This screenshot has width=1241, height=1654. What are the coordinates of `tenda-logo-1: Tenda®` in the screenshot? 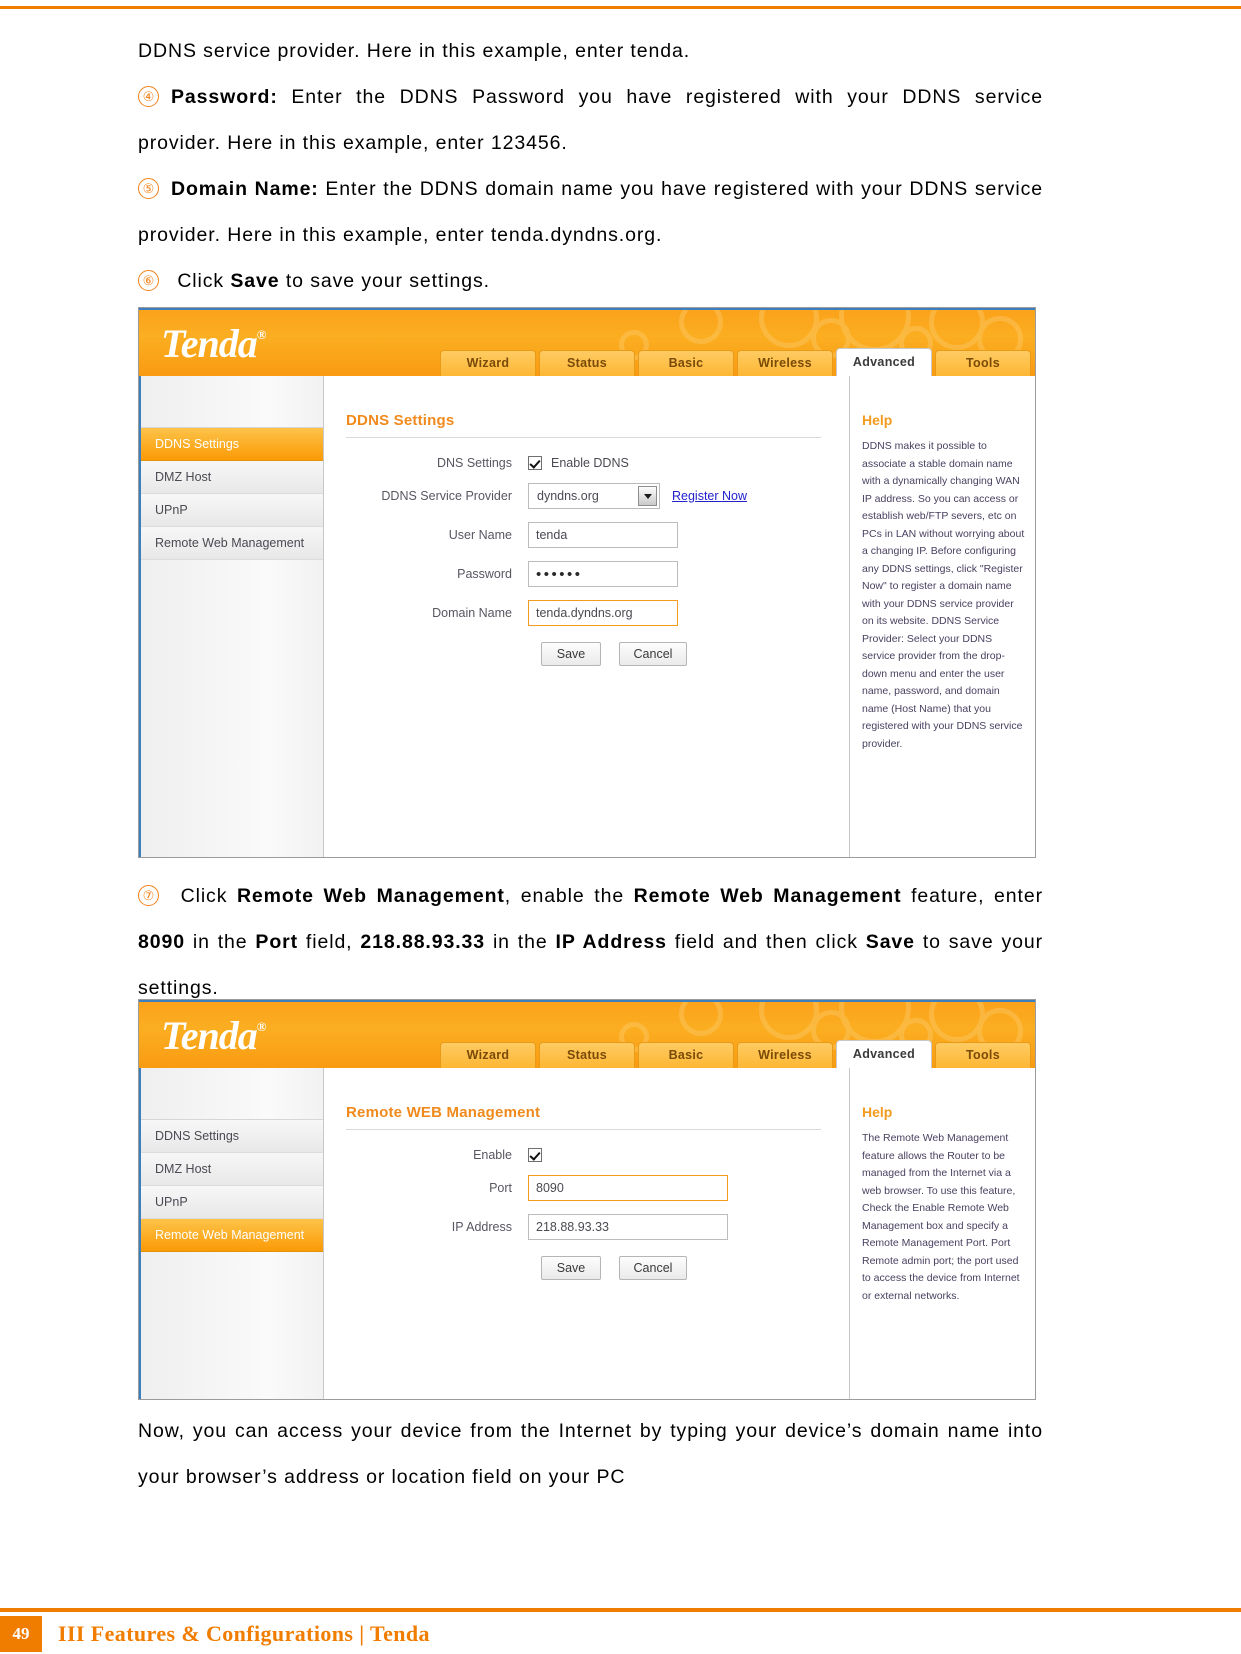 It's located at (214, 343).